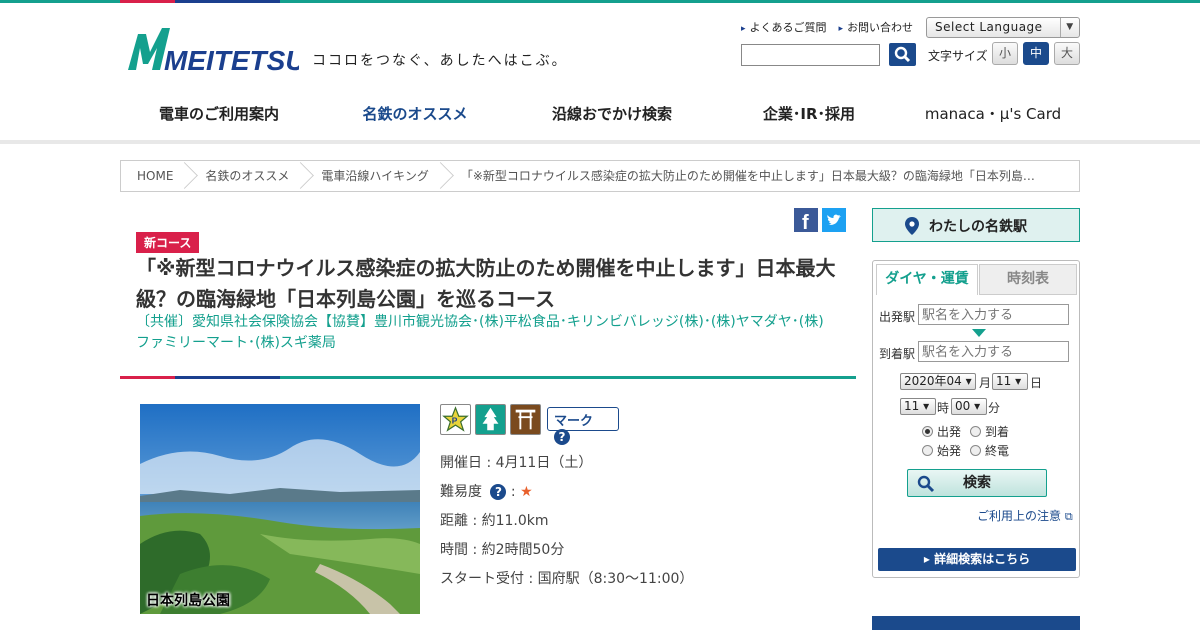 Image resolution: width=1200 pixels, height=630 pixels. Describe the element at coordinates (155, 176) in the screenshot. I see `breadcrumb-home: HOME` at that location.